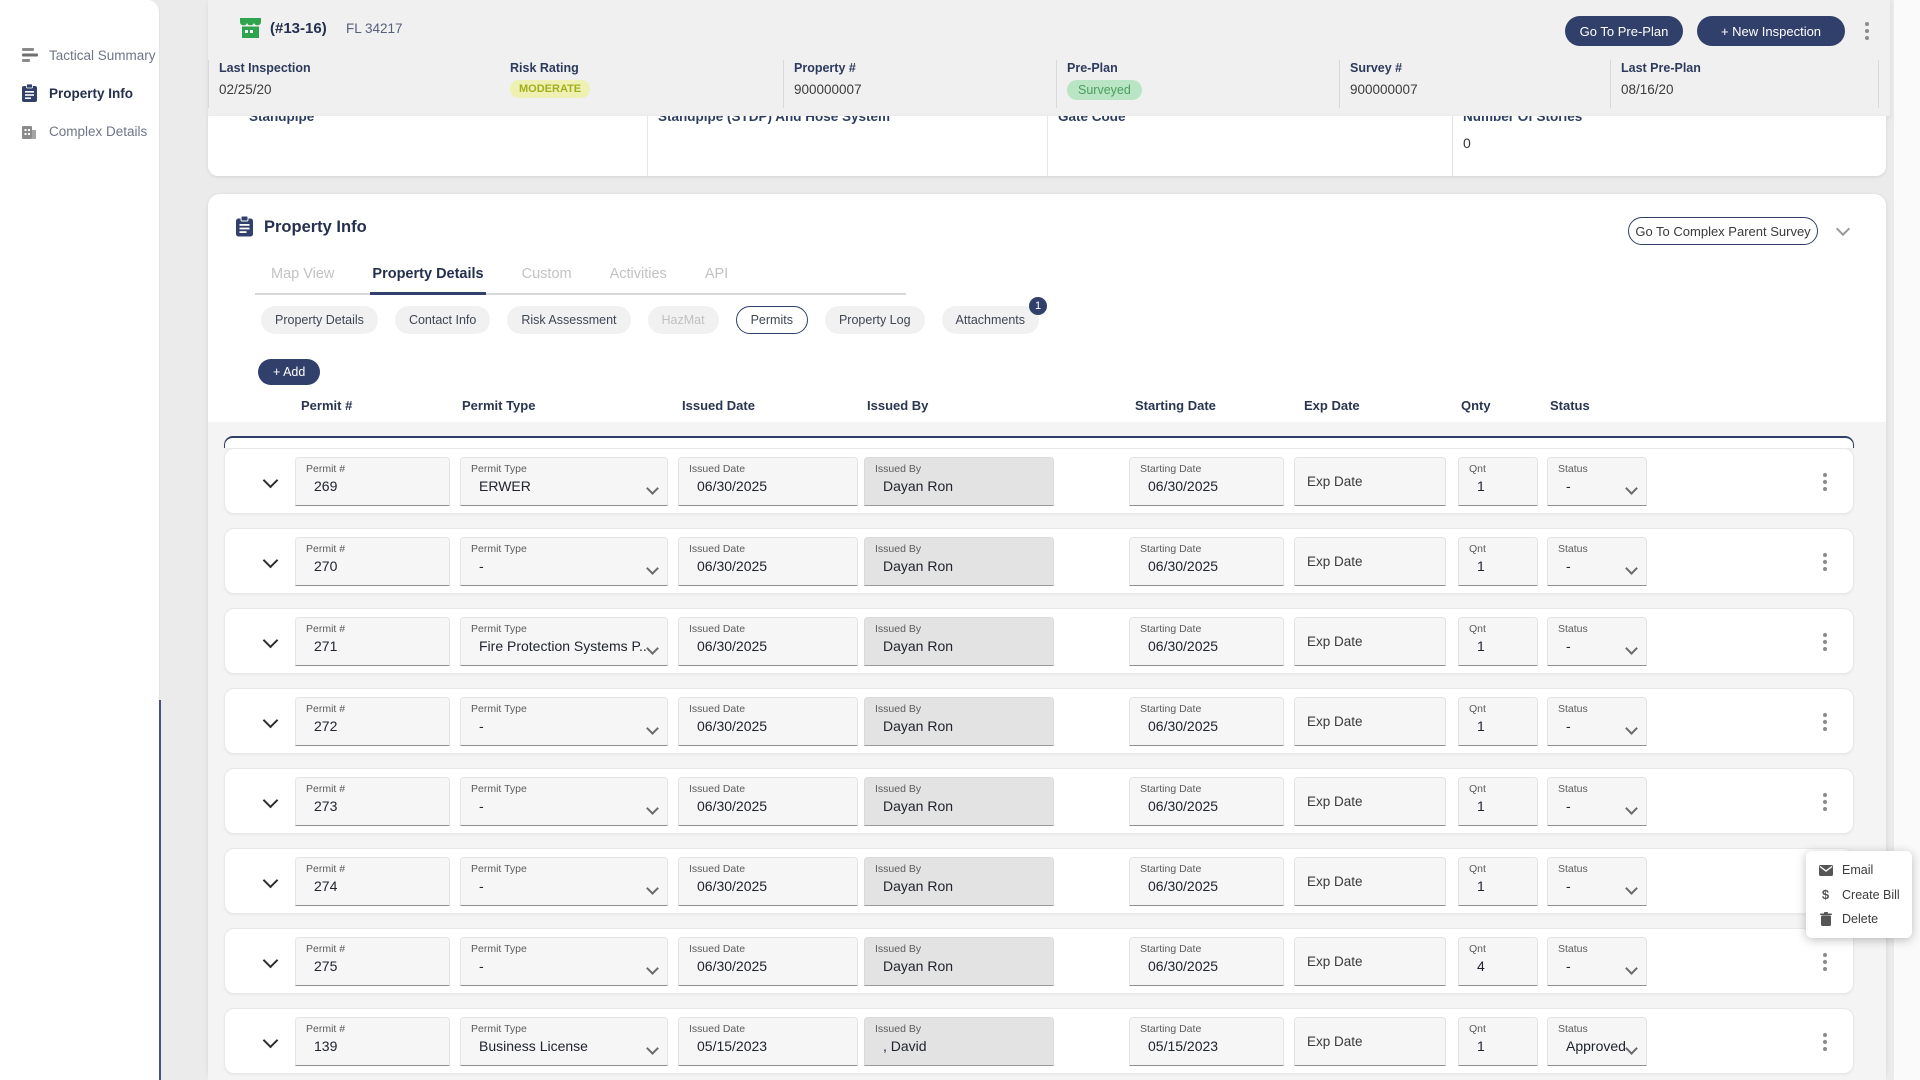  I want to click on status-select: Status Approved, so click(1597, 1041).